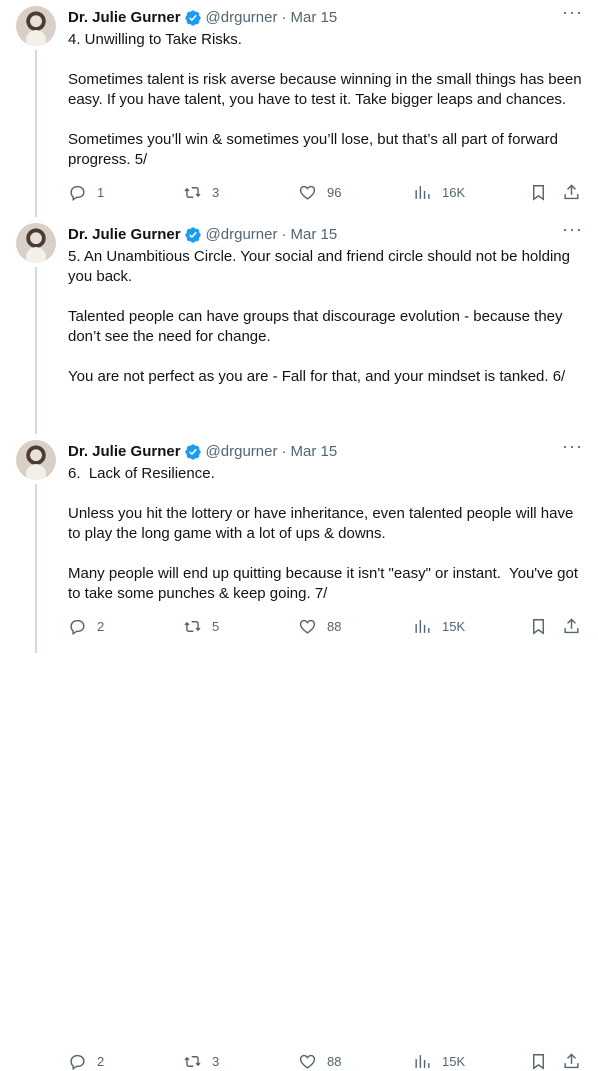  I want to click on reply-button: 1, so click(86, 192).